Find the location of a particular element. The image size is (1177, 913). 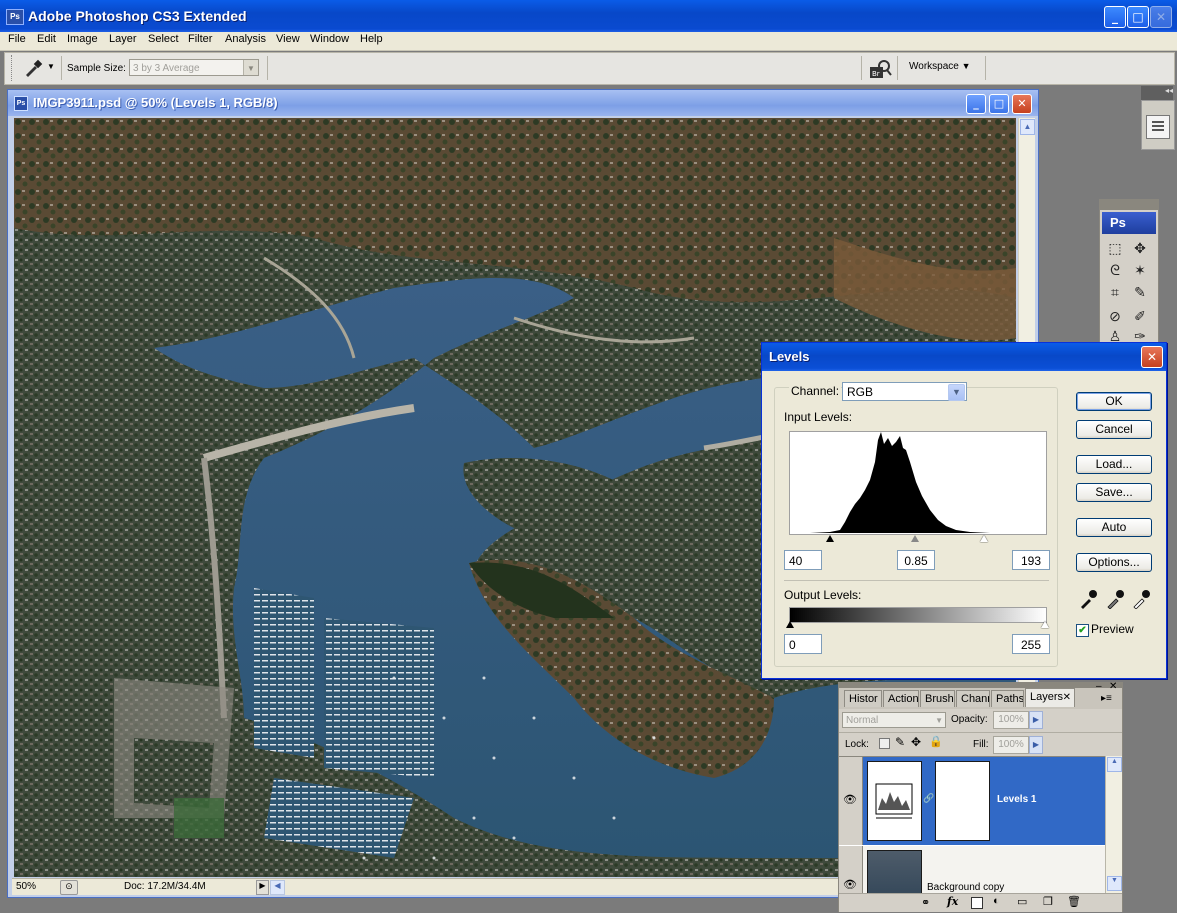

input-gamma-field: 0.85 is located at coordinates (916, 560).